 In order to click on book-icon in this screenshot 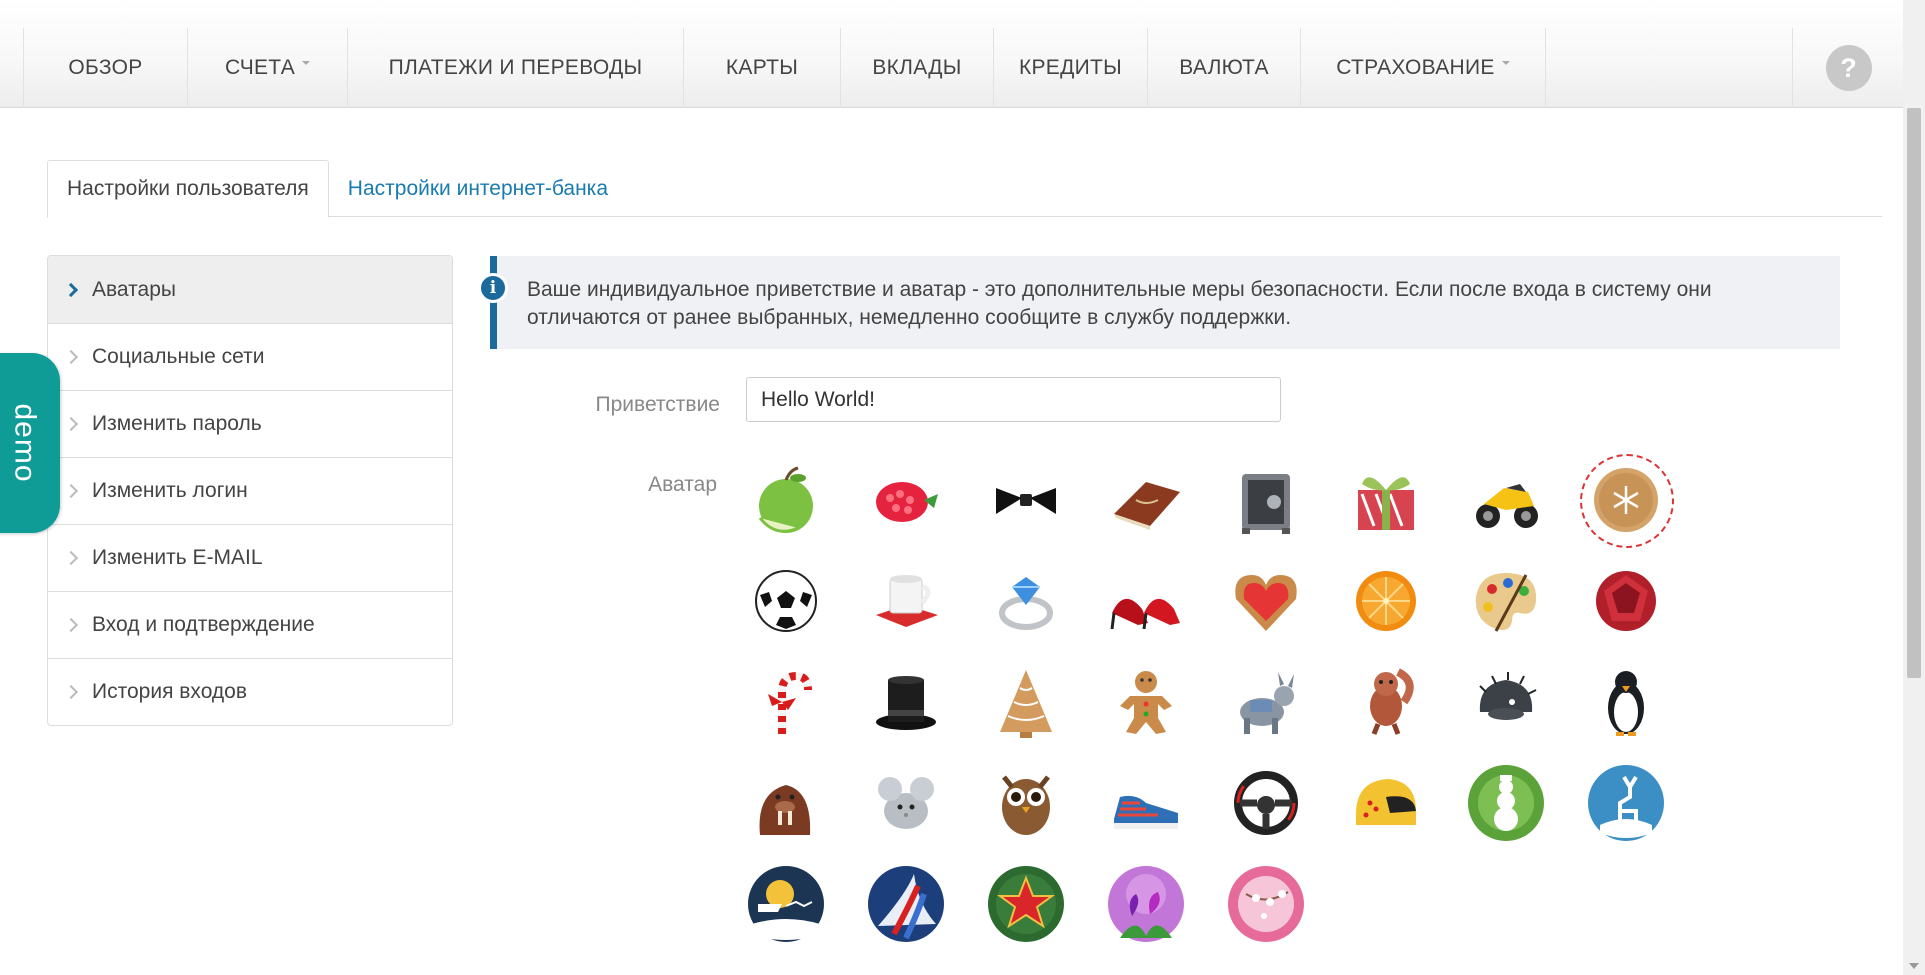, I will do `click(1147, 506)`.